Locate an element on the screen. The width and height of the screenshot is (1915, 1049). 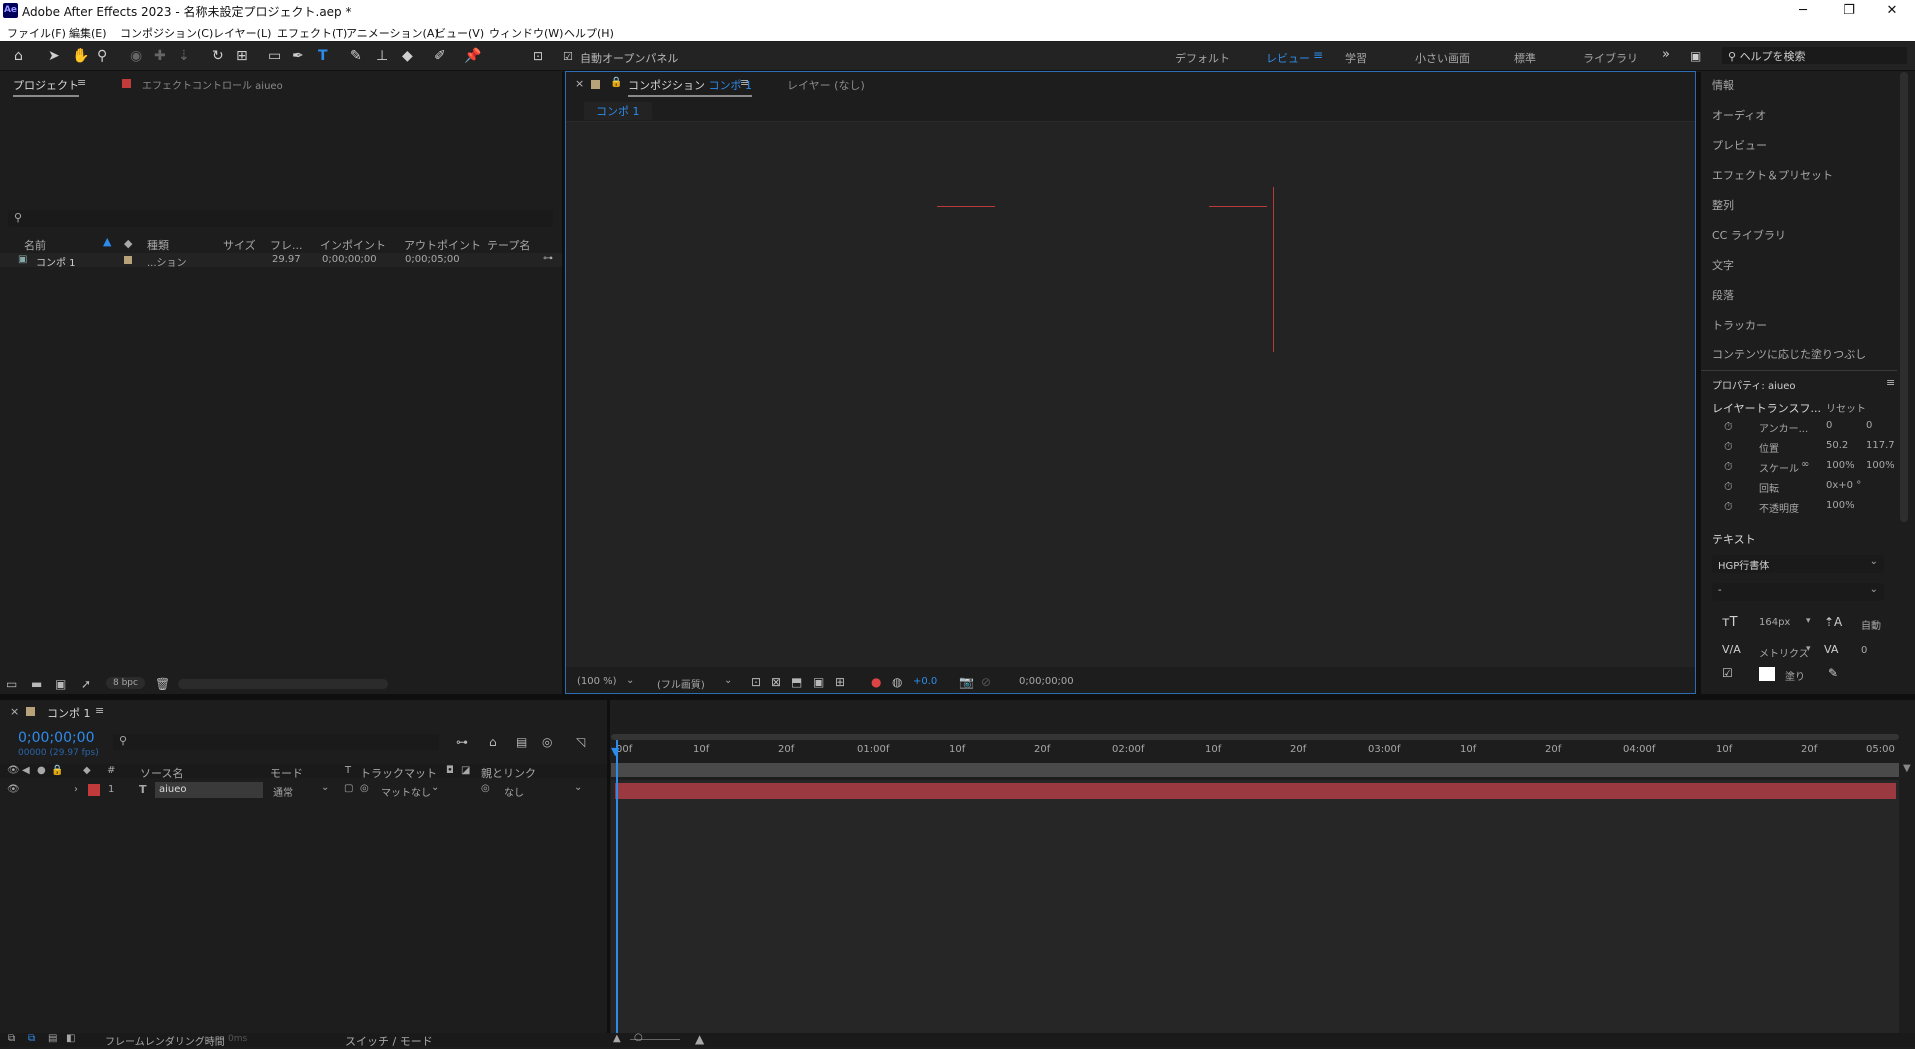
prop-anchor-y: 0 is located at coordinates (1869, 425).